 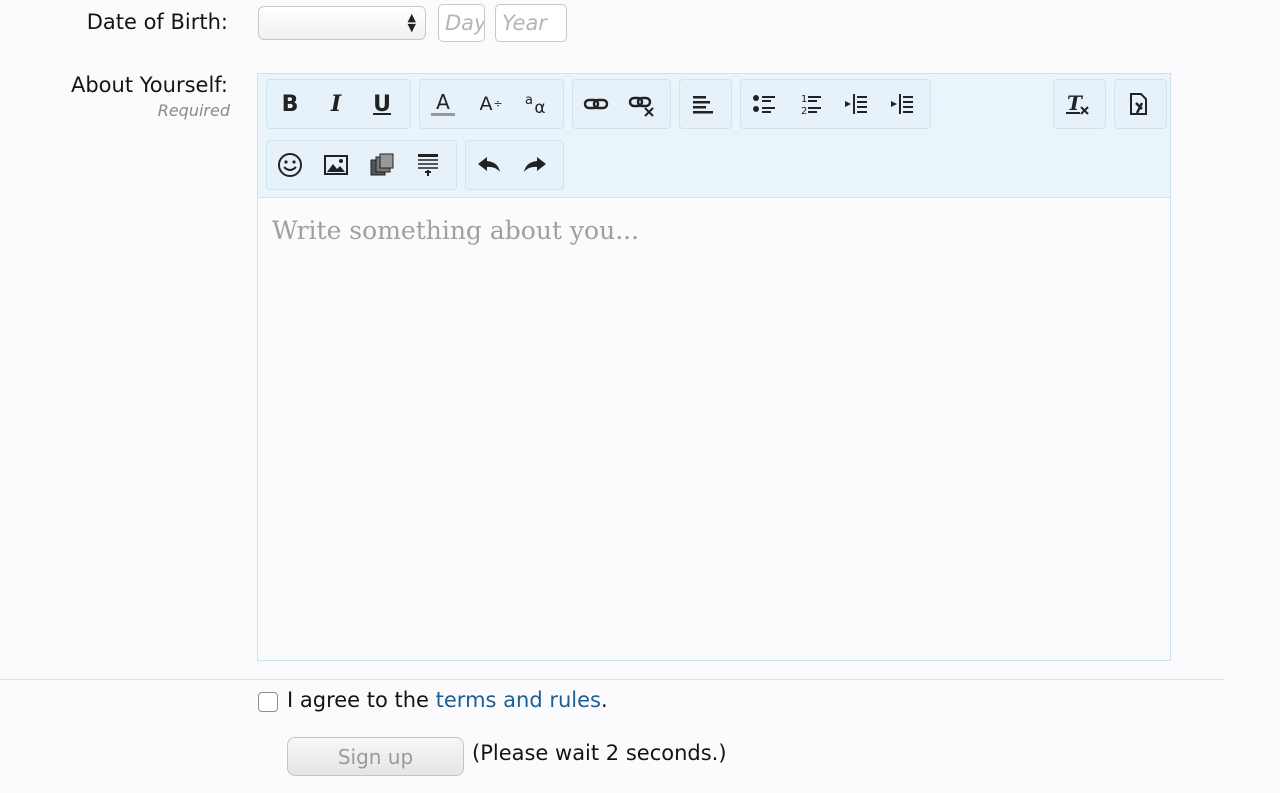 I want to click on toggle-source-icon, so click(x=1138, y=104).